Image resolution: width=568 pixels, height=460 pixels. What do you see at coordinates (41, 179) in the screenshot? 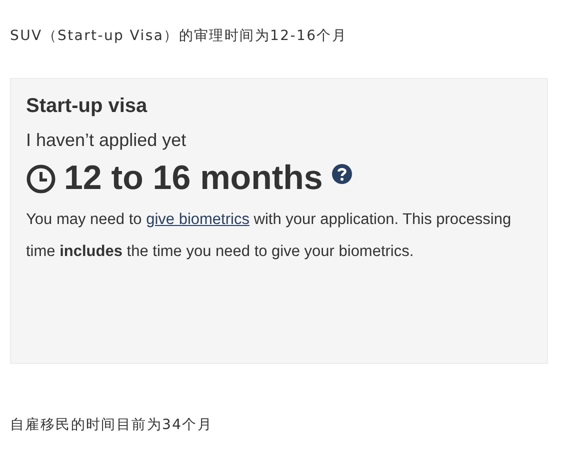
I see `clock-icon` at bounding box center [41, 179].